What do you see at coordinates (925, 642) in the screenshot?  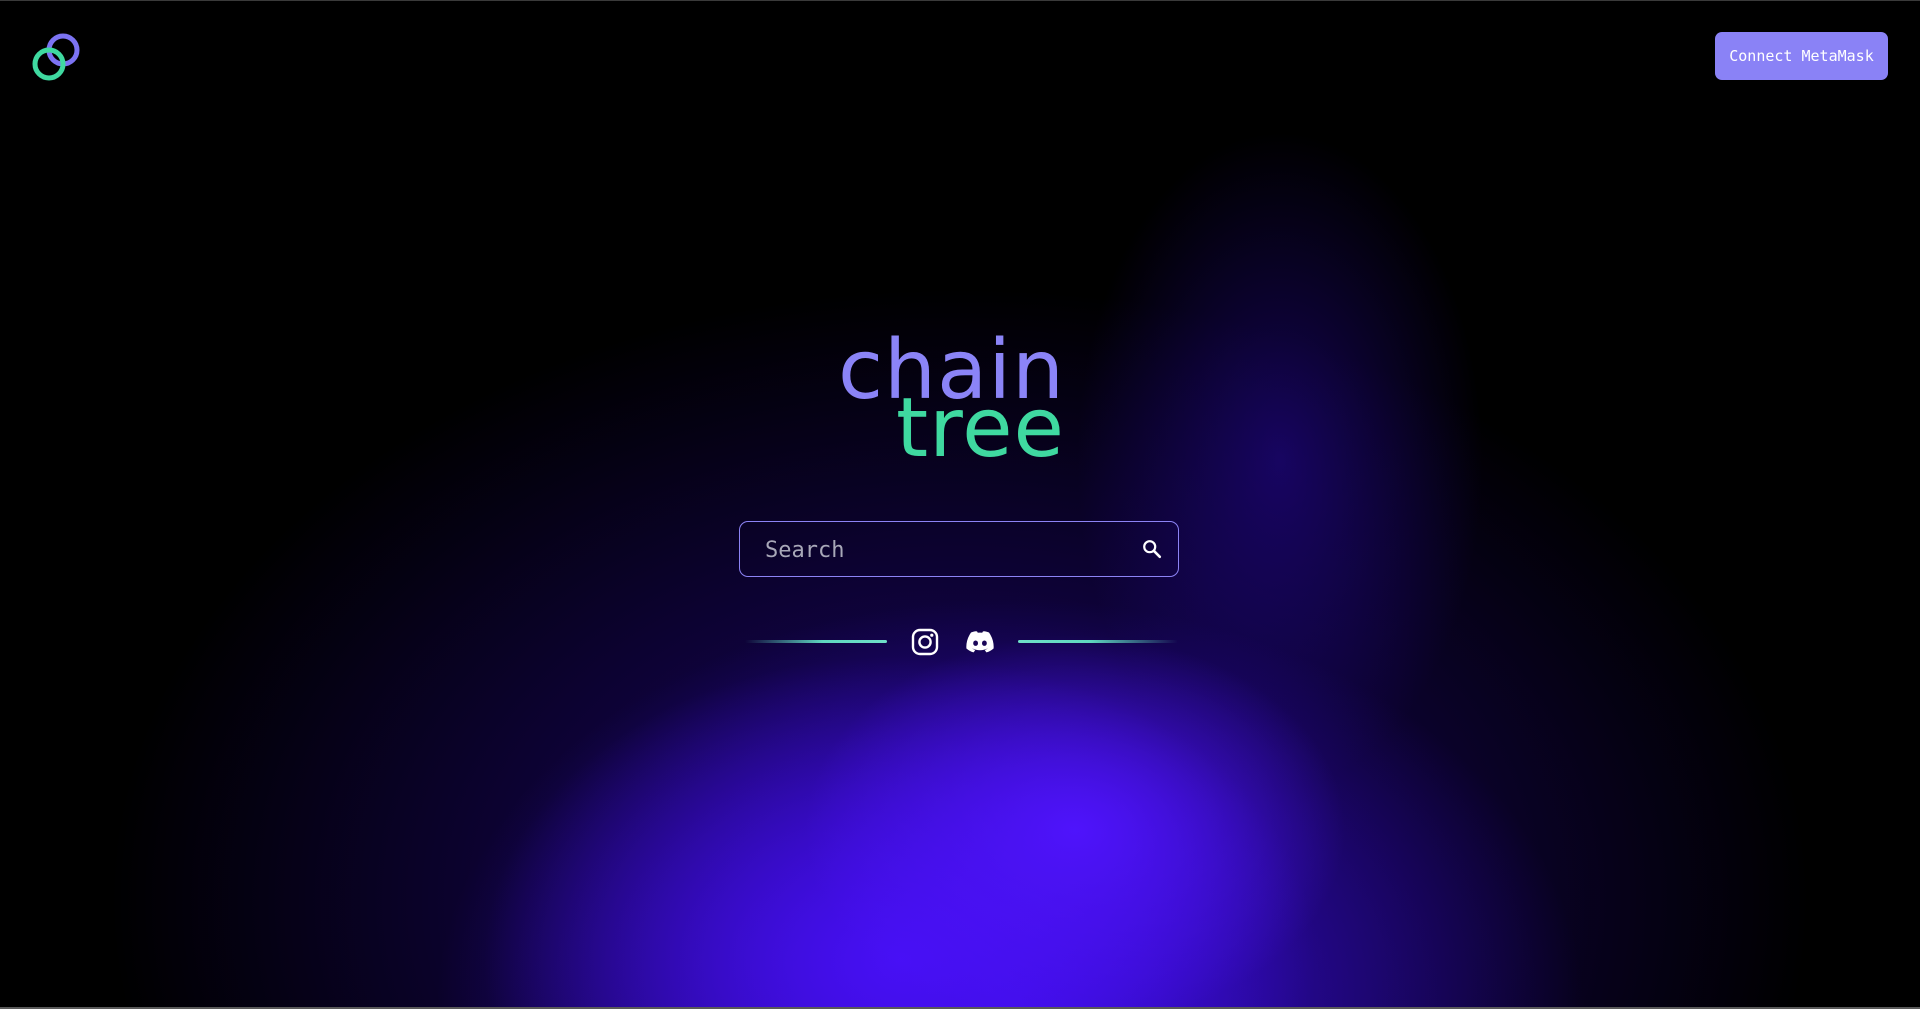 I see `instagram-icon` at bounding box center [925, 642].